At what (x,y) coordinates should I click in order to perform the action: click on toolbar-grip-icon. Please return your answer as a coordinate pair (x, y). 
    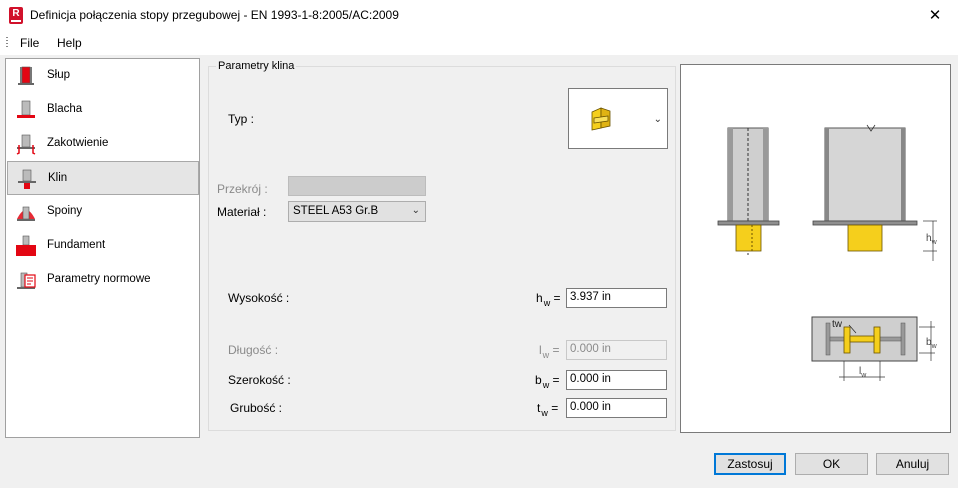
    Looking at the image, I should click on (7, 43).